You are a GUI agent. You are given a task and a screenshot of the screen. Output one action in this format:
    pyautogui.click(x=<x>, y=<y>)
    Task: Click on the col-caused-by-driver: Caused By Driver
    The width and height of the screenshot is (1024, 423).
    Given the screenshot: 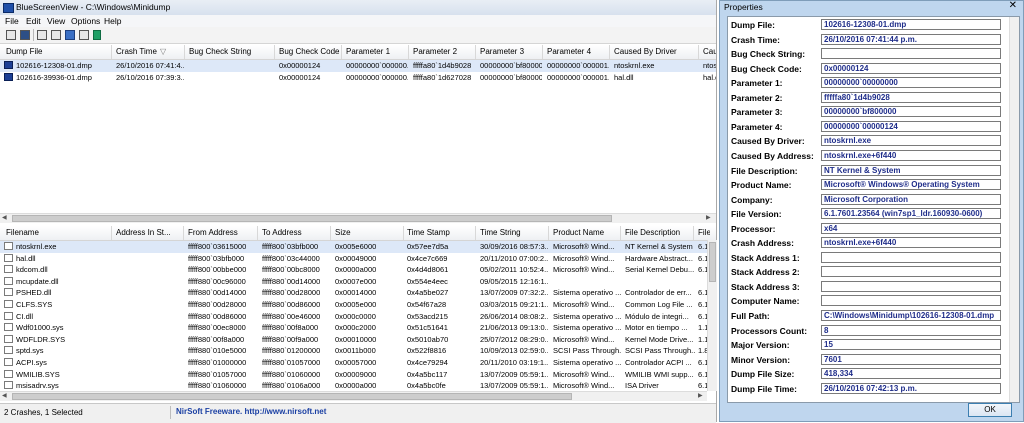 What is the action you would take?
    pyautogui.click(x=656, y=51)
    